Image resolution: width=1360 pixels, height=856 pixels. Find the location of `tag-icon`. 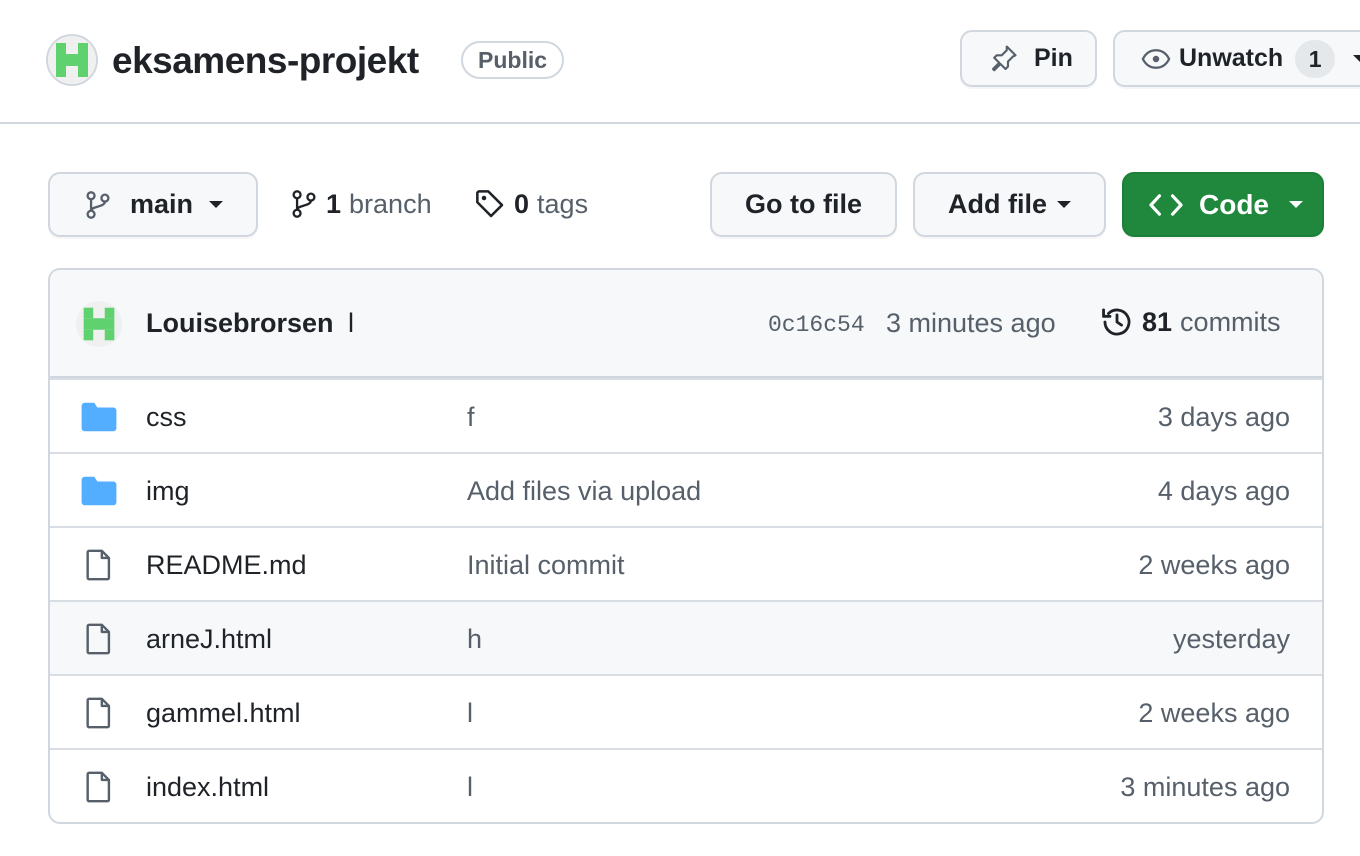

tag-icon is located at coordinates (490, 204).